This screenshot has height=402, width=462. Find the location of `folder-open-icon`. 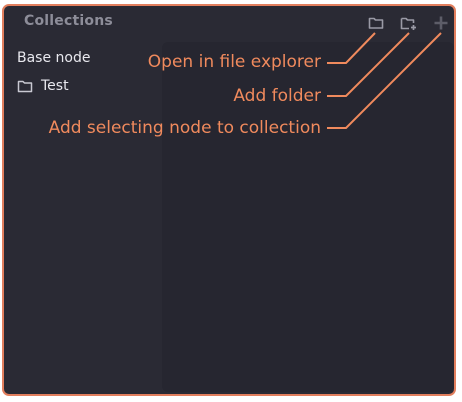

folder-open-icon is located at coordinates (376, 23).